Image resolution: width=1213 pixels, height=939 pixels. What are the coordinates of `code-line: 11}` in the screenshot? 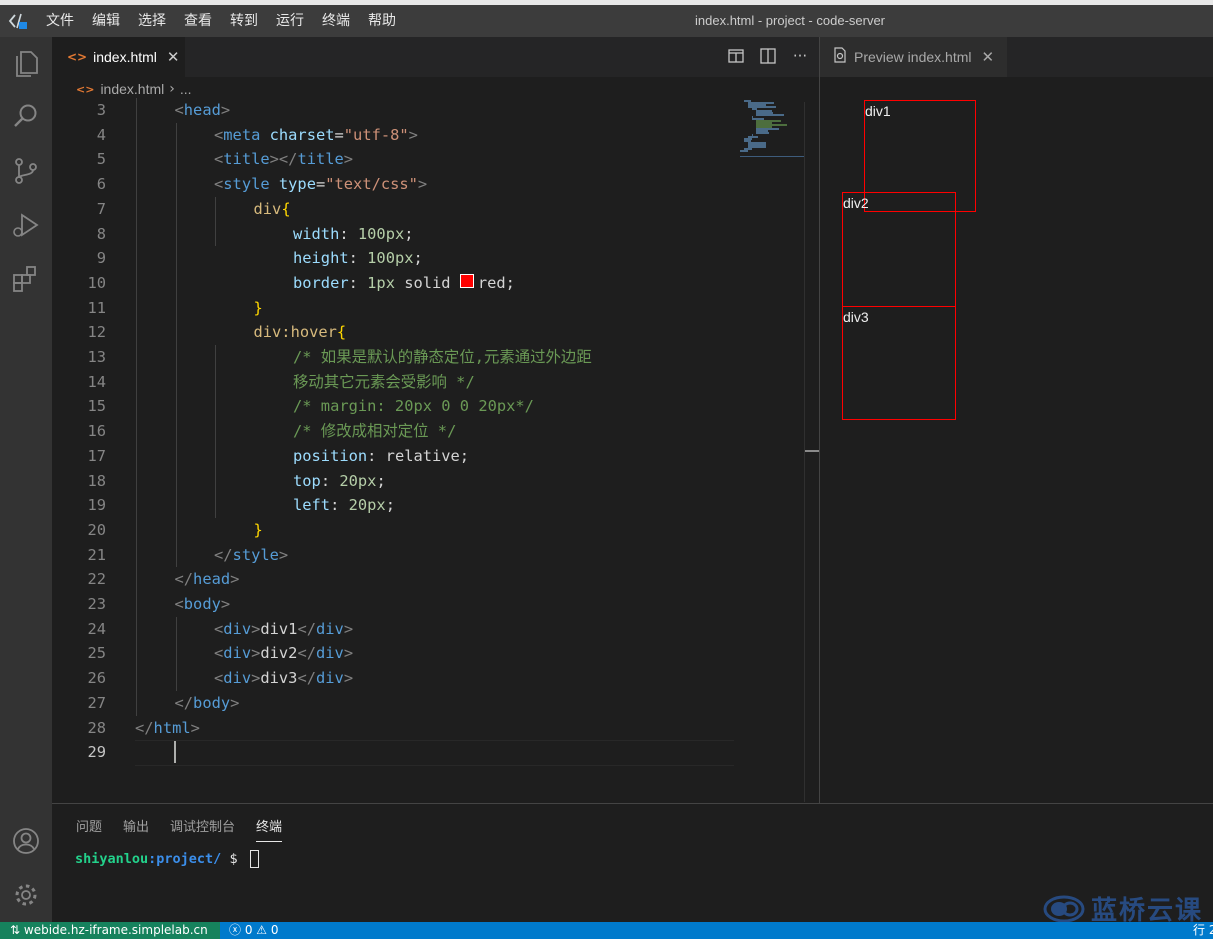 It's located at (397, 308).